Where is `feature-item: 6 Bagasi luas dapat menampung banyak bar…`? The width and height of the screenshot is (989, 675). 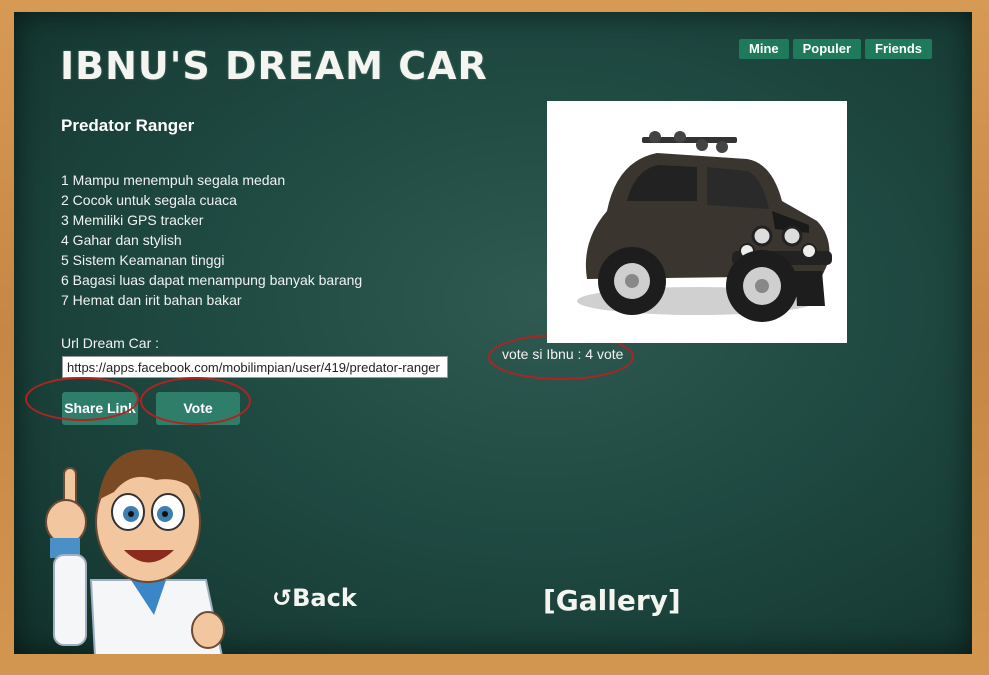 feature-item: 6 Bagasi luas dapat menampung banyak bar… is located at coordinates (212, 280).